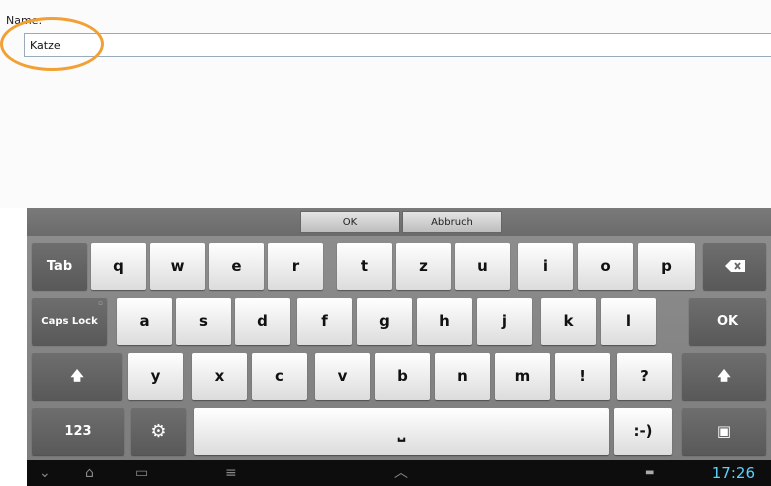  I want to click on recent-apps-icon: ▭, so click(141, 473).